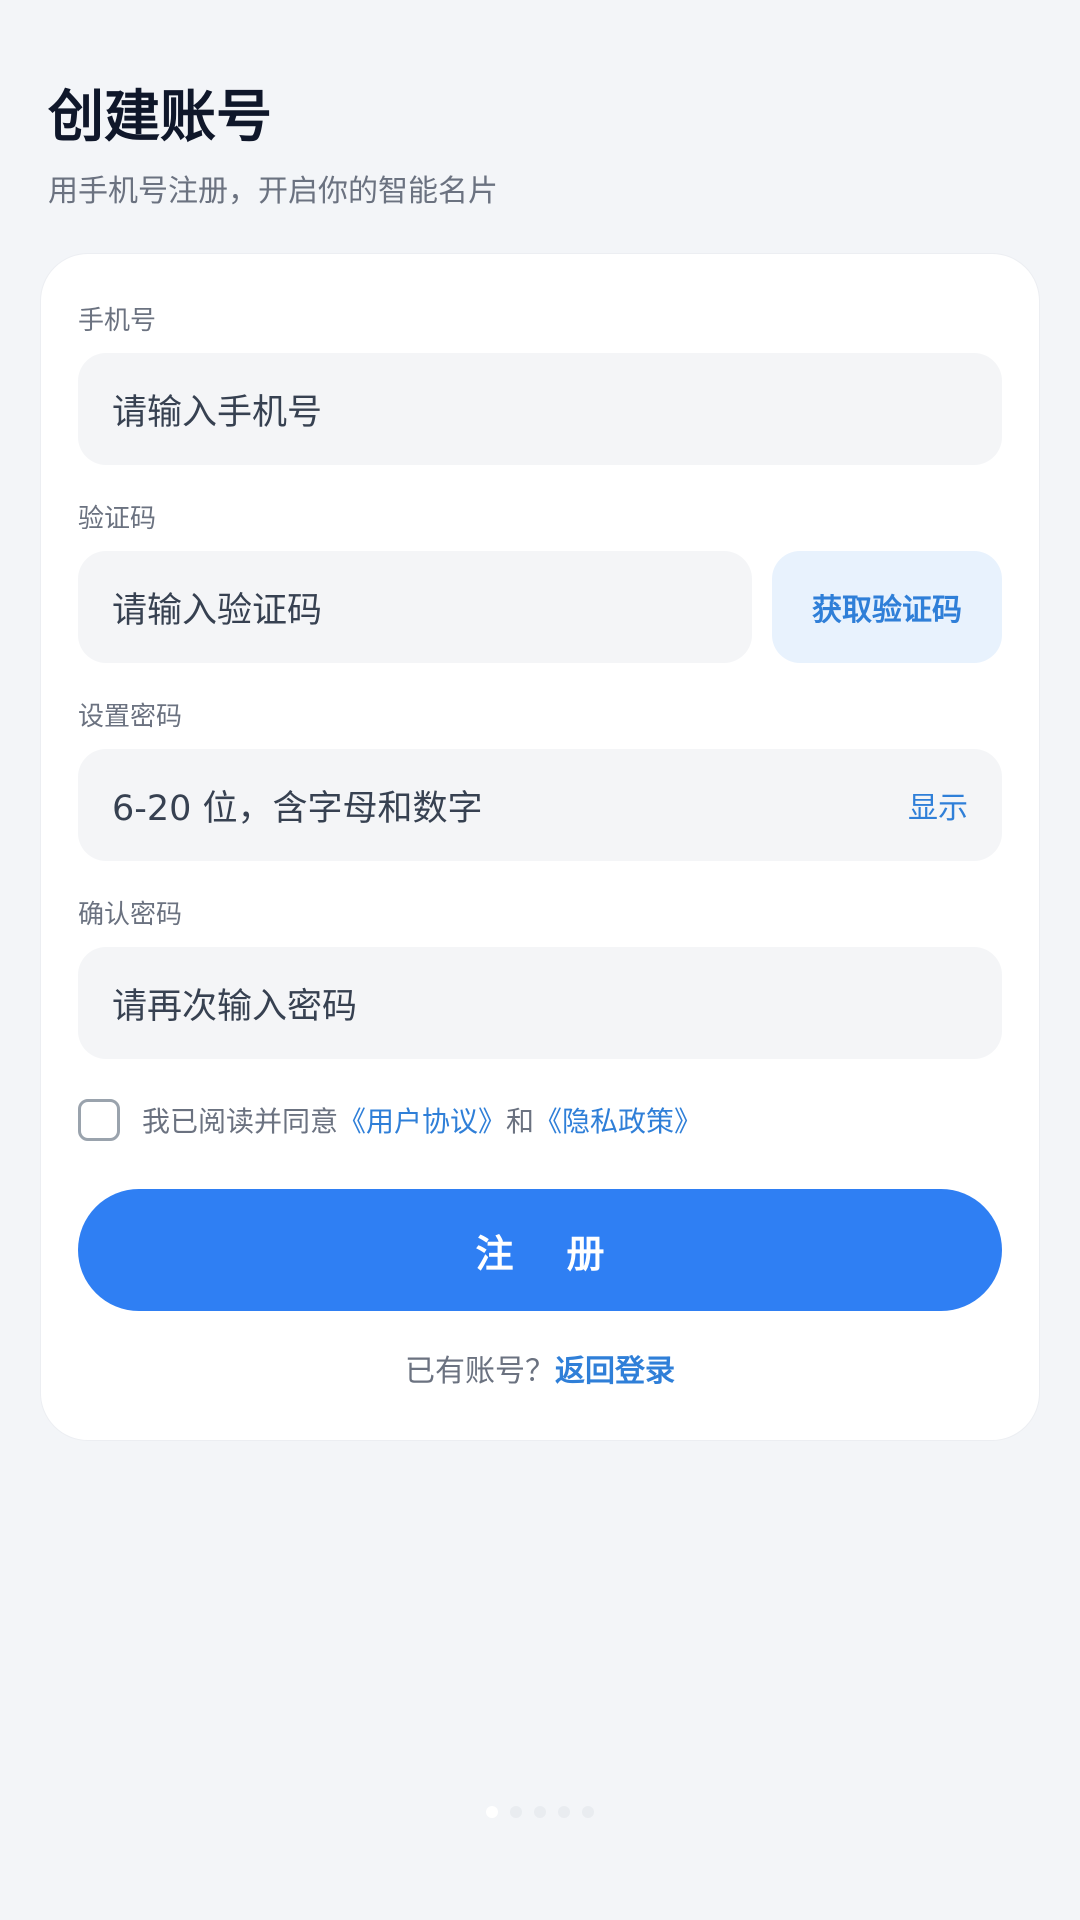 The height and width of the screenshot is (1920, 1080). What do you see at coordinates (540, 805) in the screenshot?
I see `password-input: 6-20 位，含字母和数字 显示` at bounding box center [540, 805].